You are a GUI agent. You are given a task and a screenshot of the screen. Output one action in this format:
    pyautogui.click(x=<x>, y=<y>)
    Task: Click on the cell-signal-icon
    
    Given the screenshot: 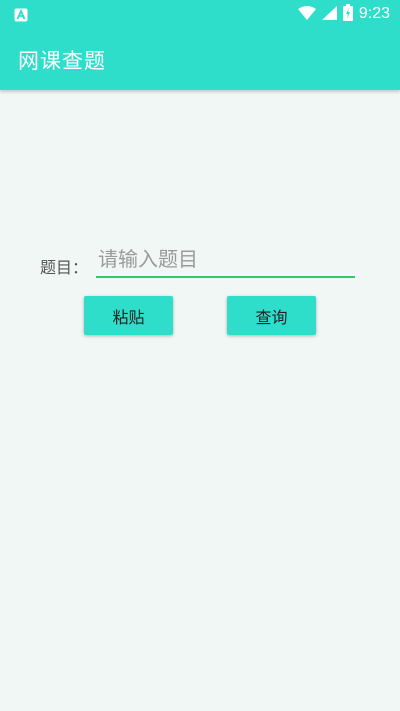 What is the action you would take?
    pyautogui.click(x=329, y=14)
    